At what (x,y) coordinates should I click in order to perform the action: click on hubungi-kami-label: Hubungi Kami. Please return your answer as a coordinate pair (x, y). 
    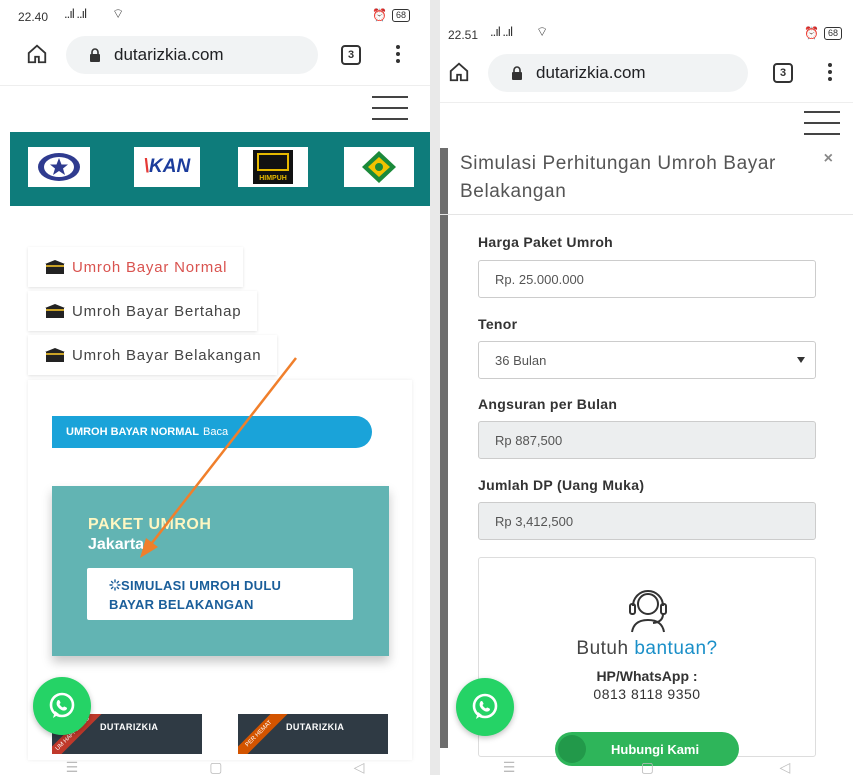
    Looking at the image, I should click on (655, 749).